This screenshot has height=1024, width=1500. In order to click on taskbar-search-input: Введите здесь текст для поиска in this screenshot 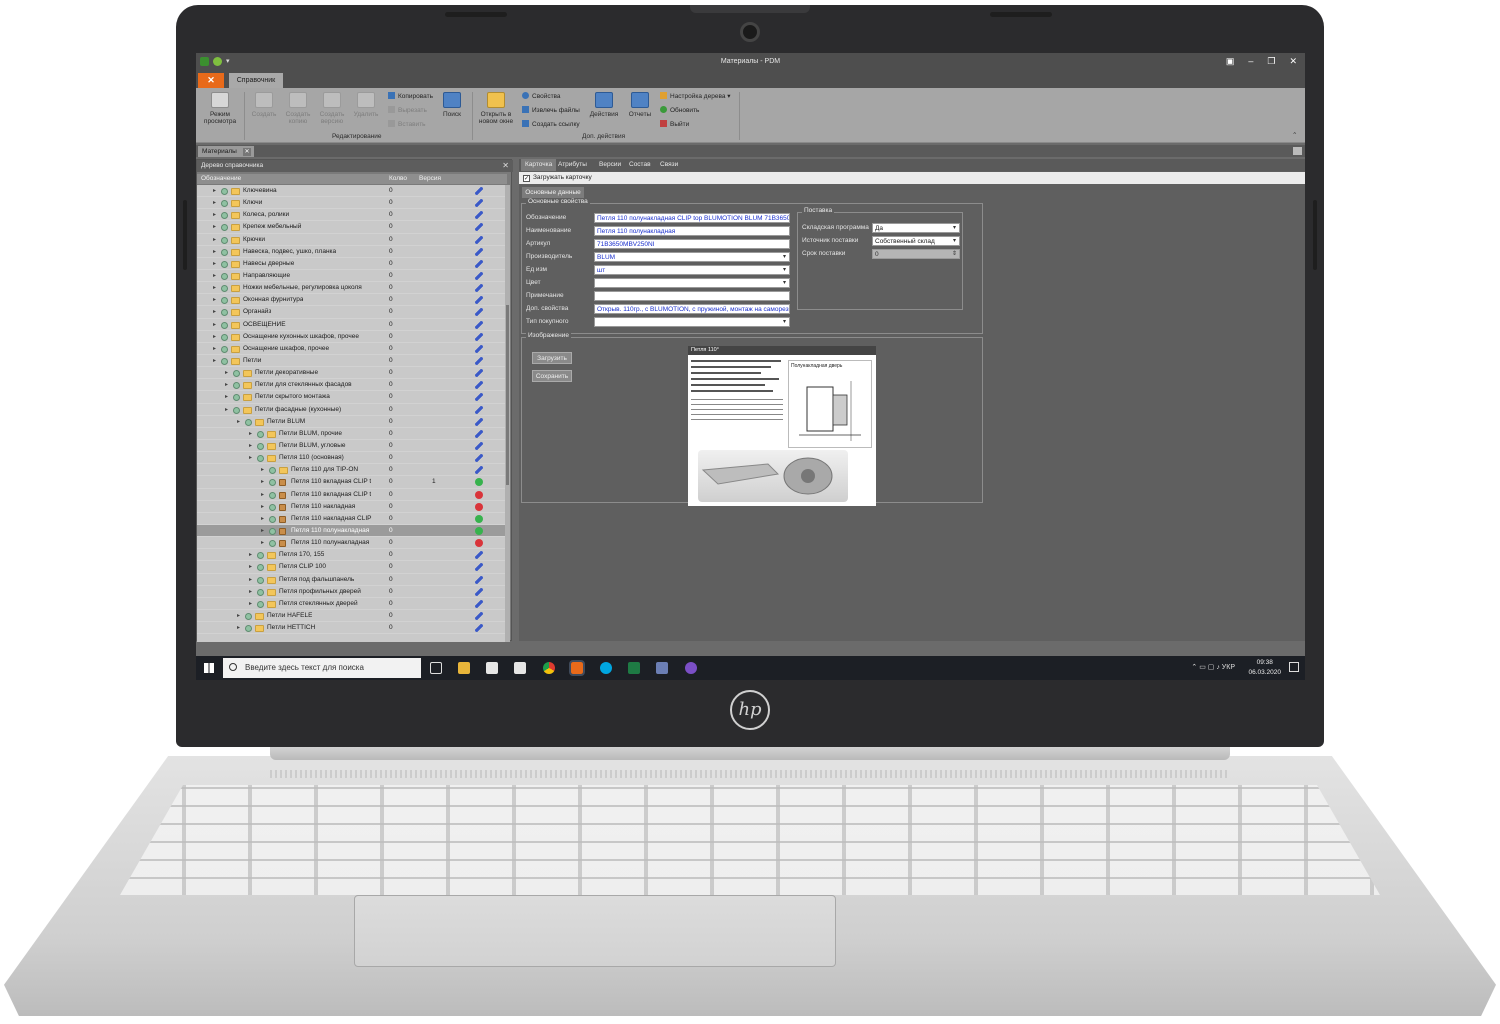, I will do `click(322, 668)`.